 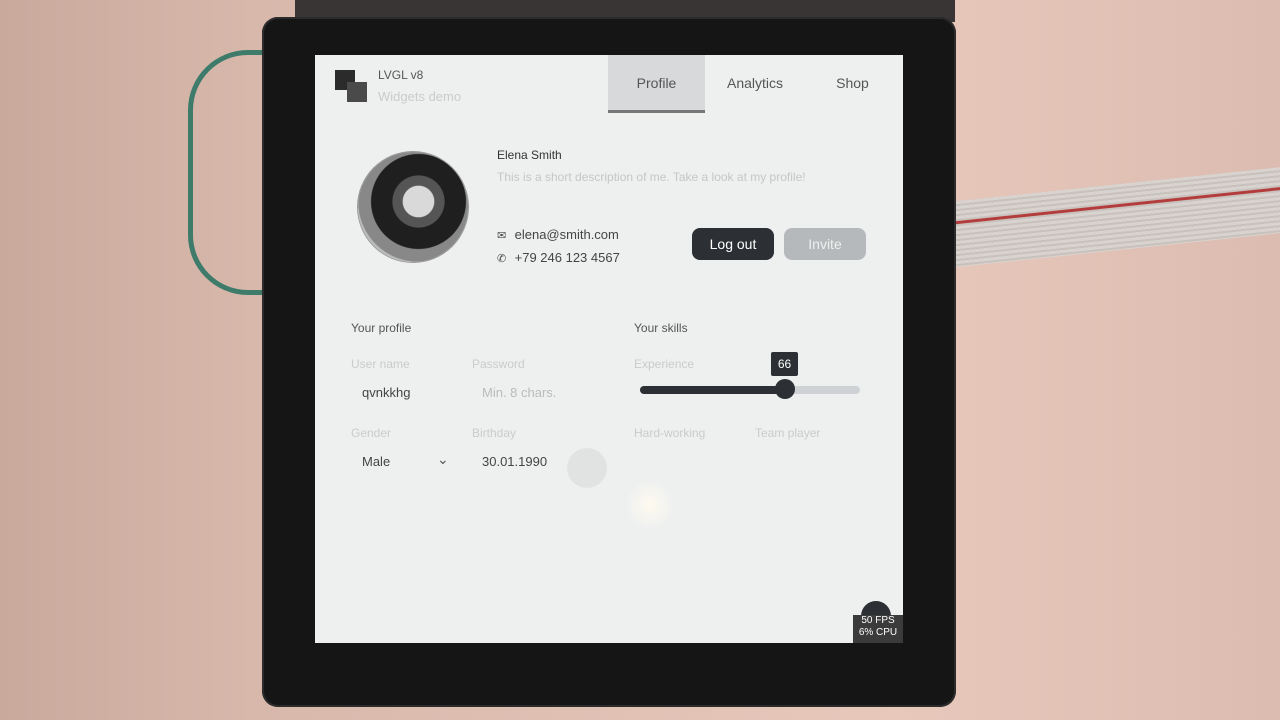 What do you see at coordinates (755, 83) in the screenshot?
I see `tab-analytics: Analytics` at bounding box center [755, 83].